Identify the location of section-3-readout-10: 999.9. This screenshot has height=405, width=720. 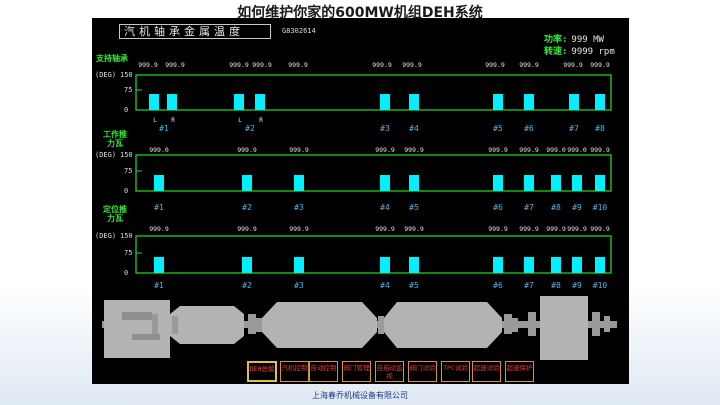
(600, 229).